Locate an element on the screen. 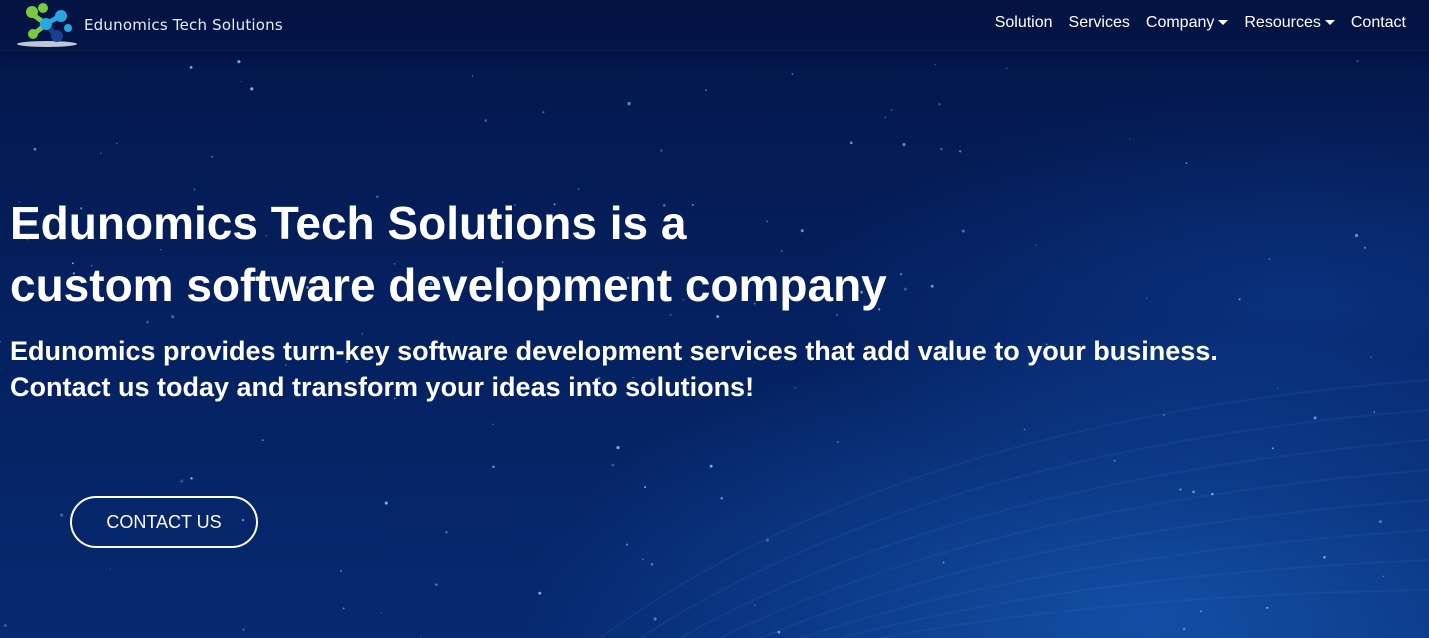 Image resolution: width=1429 pixels, height=638 pixels. nav-item-label: Services is located at coordinates (1099, 22).